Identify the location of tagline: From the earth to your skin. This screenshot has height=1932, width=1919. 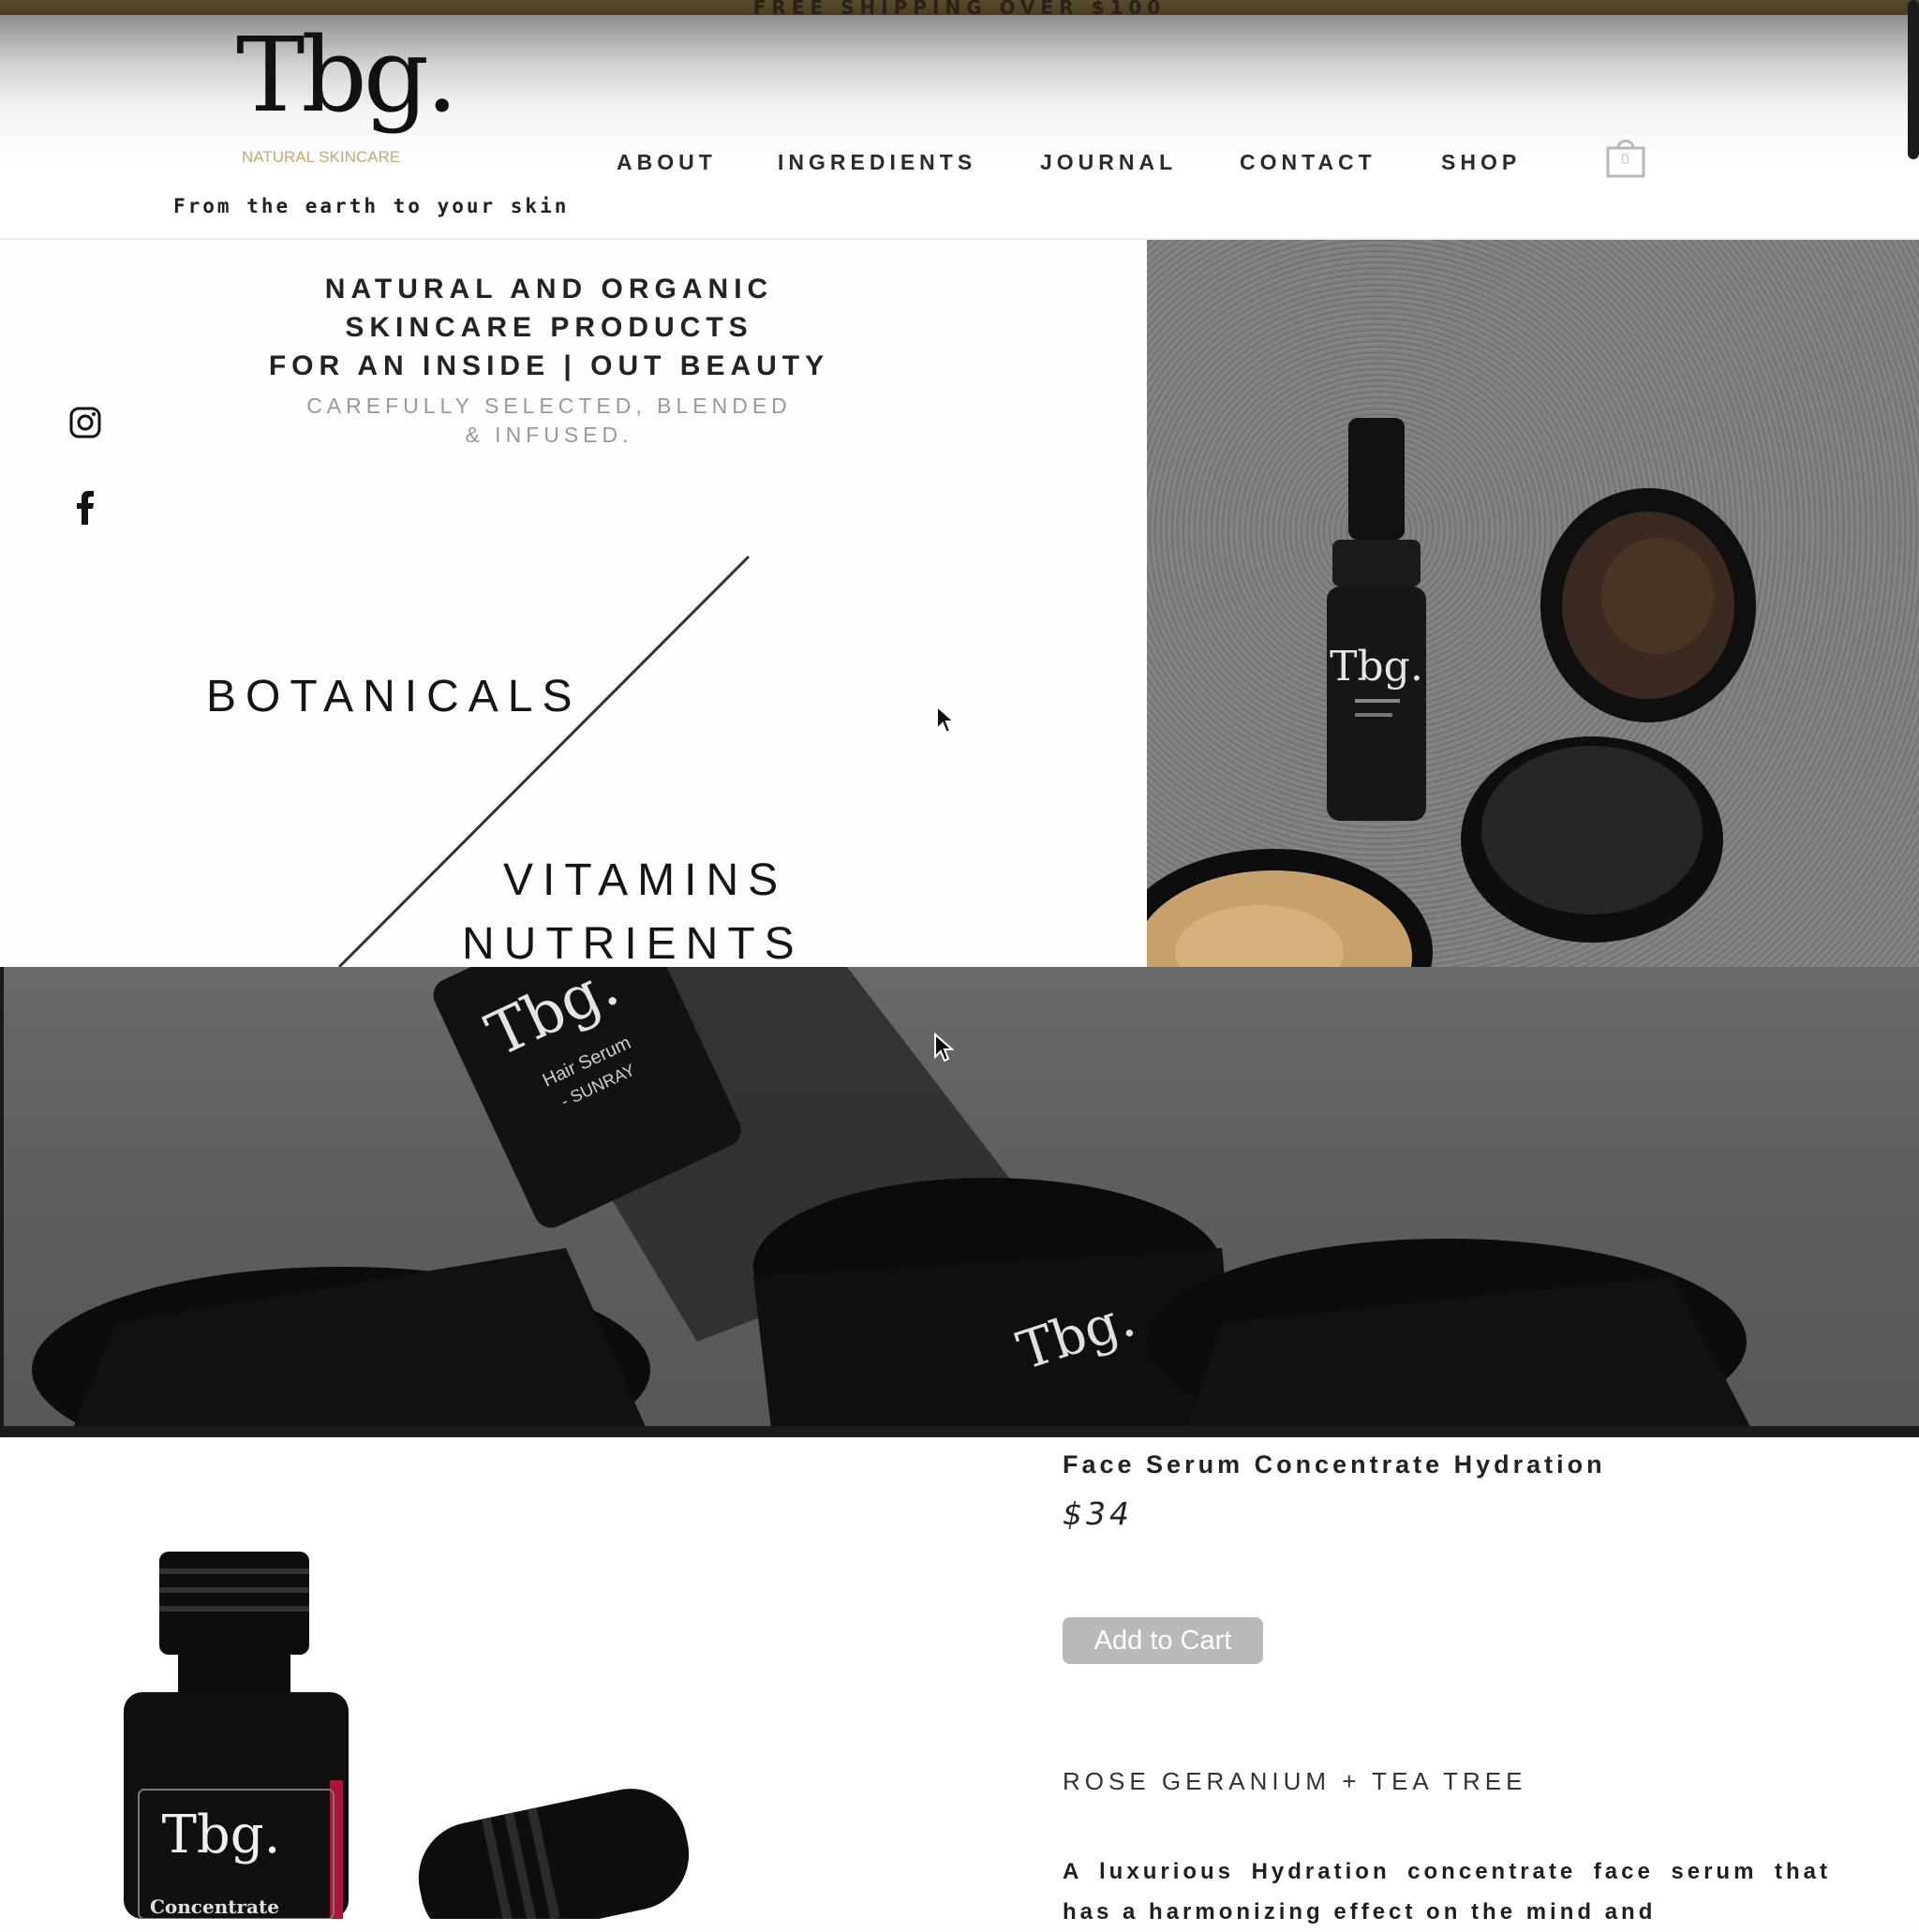
(371, 206).